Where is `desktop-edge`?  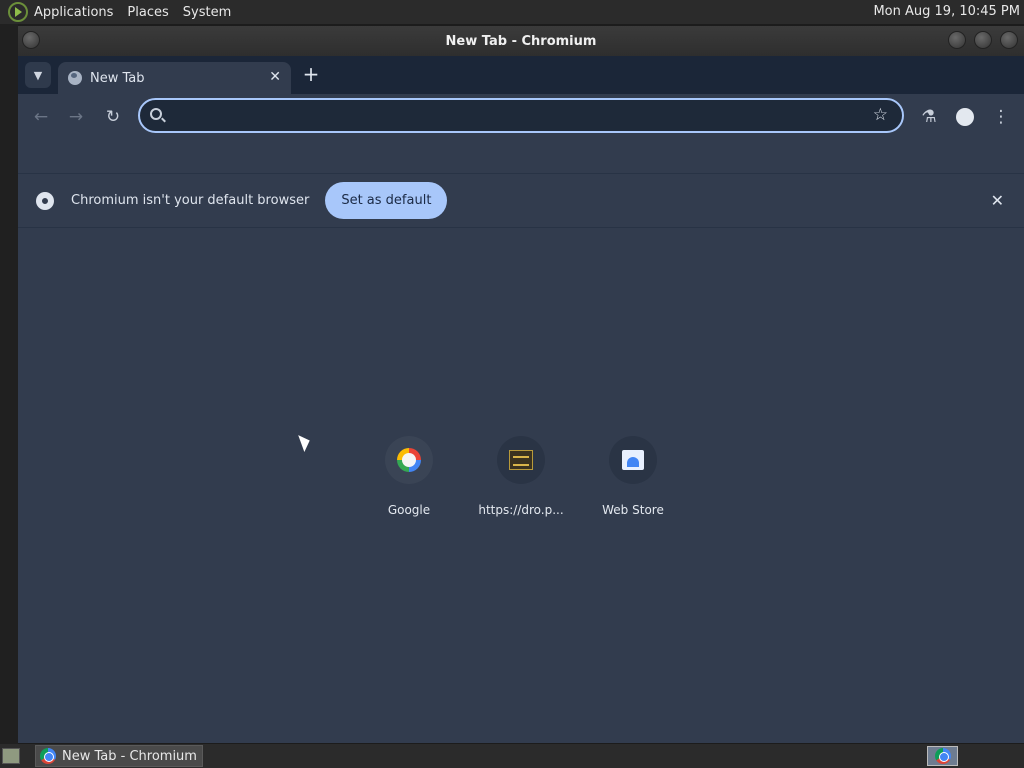
desktop-edge is located at coordinates (9, 384).